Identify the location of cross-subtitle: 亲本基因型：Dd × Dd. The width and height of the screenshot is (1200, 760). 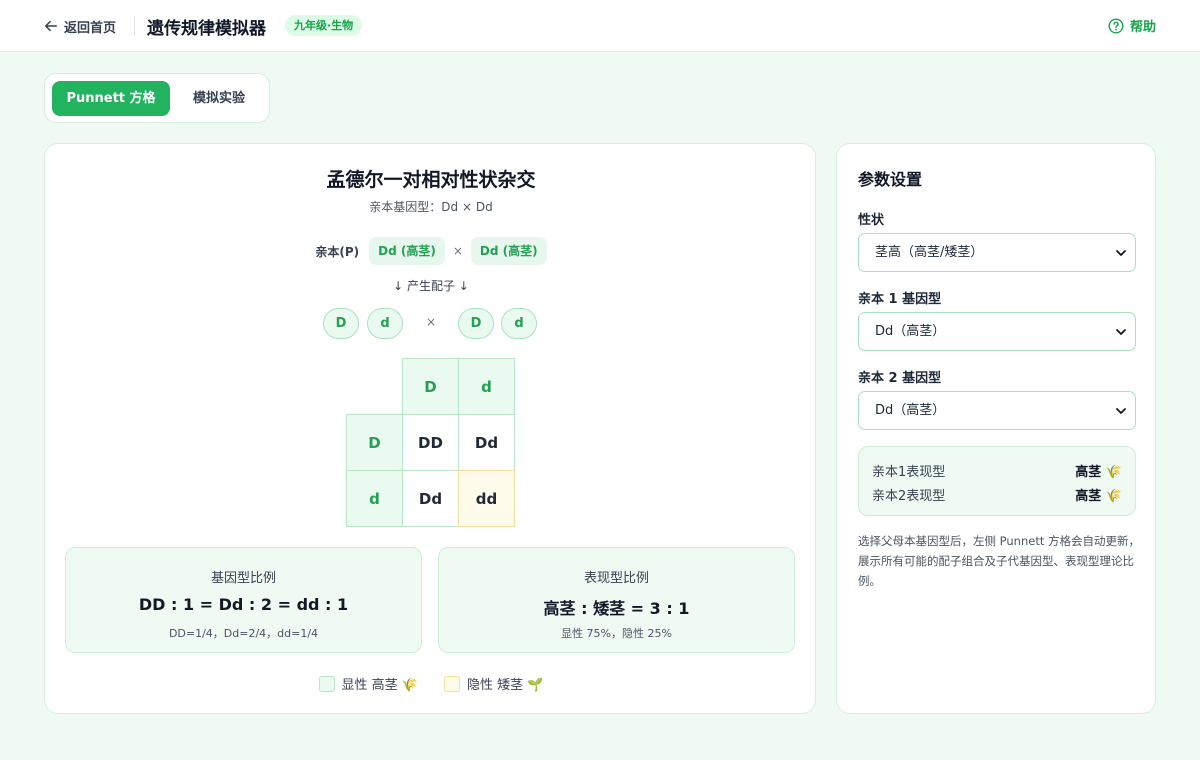
(431, 207).